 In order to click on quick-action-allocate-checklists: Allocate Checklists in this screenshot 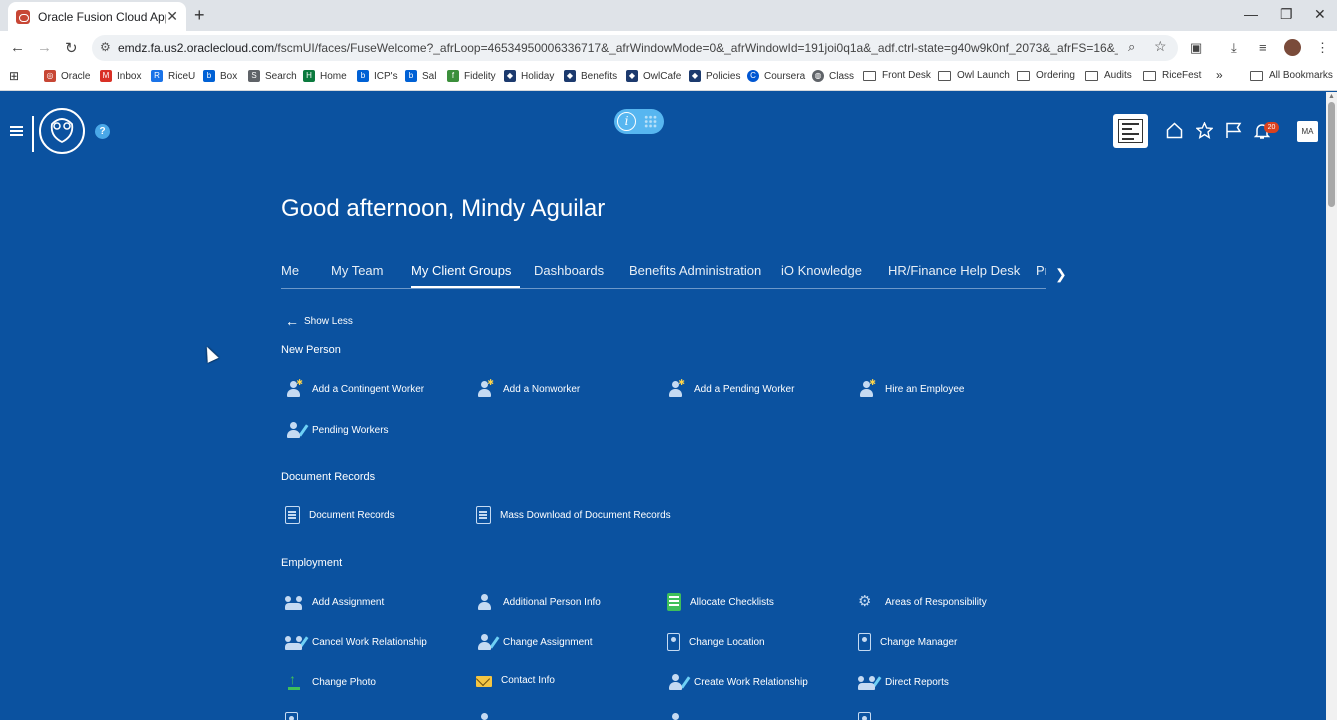, I will do `click(720, 602)`.